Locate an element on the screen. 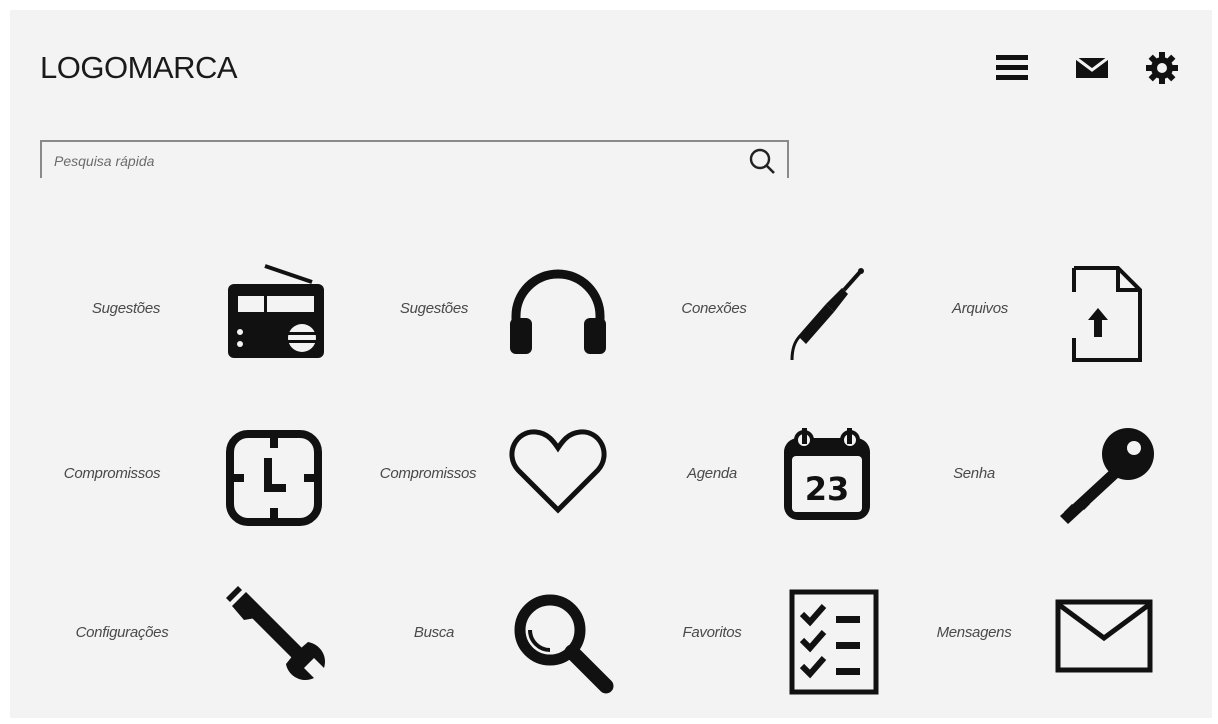 The image size is (1218, 724). search-input is located at coordinates (384, 161).